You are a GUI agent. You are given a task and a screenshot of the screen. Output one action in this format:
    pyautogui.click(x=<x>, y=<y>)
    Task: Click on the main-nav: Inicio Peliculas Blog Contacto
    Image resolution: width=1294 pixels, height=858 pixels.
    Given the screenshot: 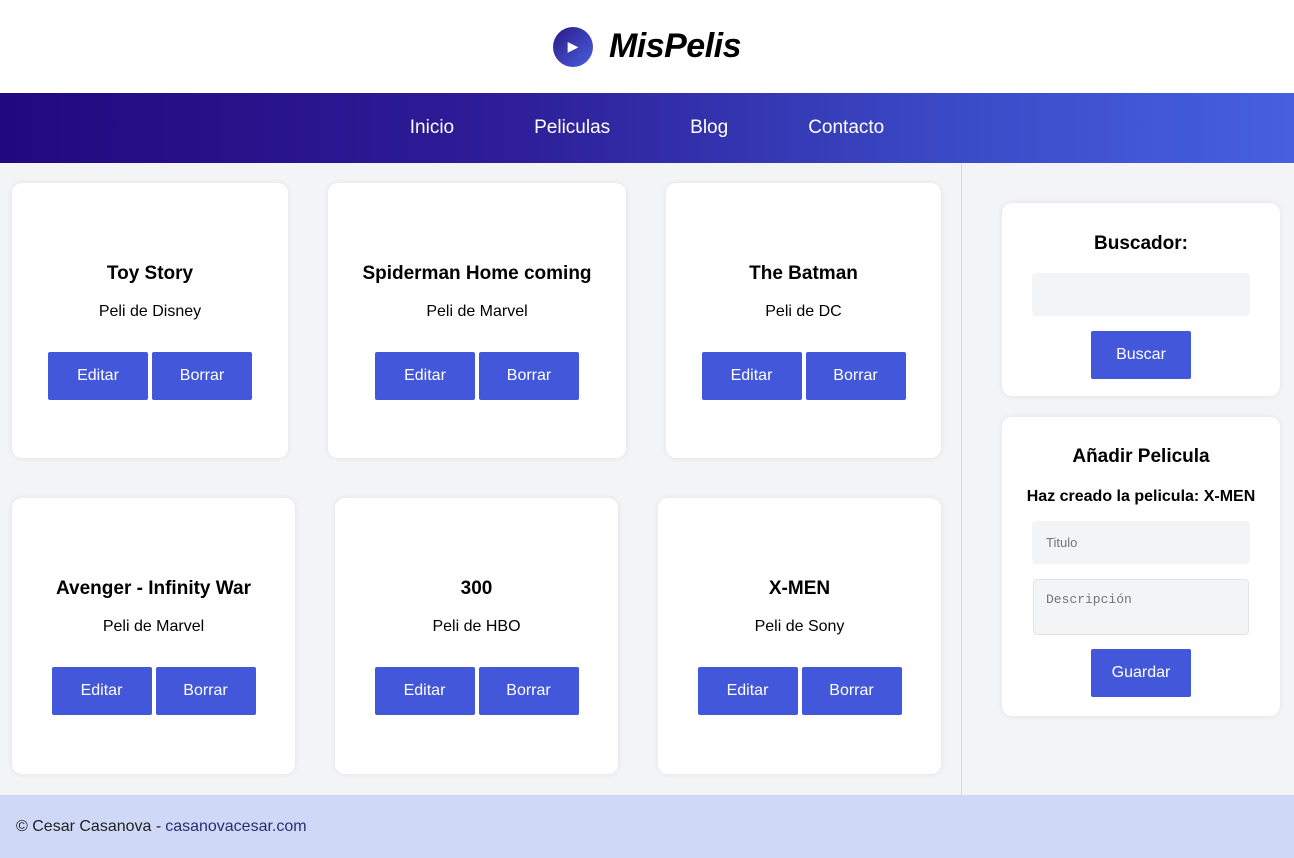 What is the action you would take?
    pyautogui.click(x=647, y=128)
    